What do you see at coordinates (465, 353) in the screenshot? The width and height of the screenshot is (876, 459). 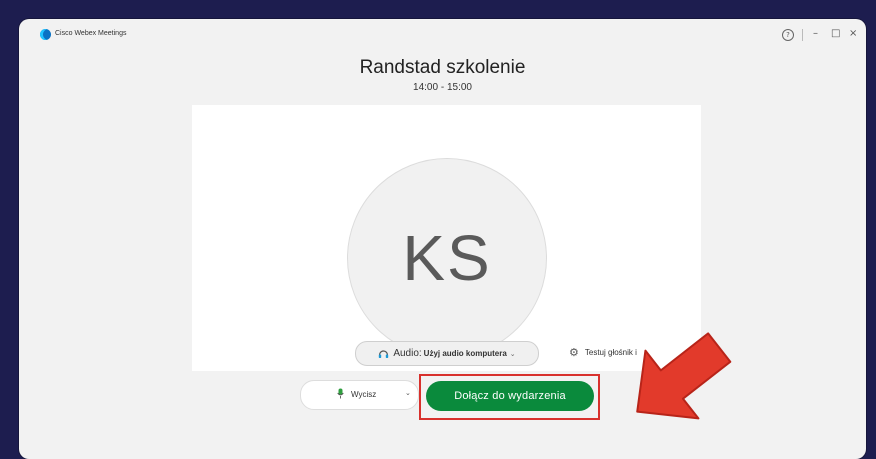 I see `audio-value: Użyj audio komputera` at bounding box center [465, 353].